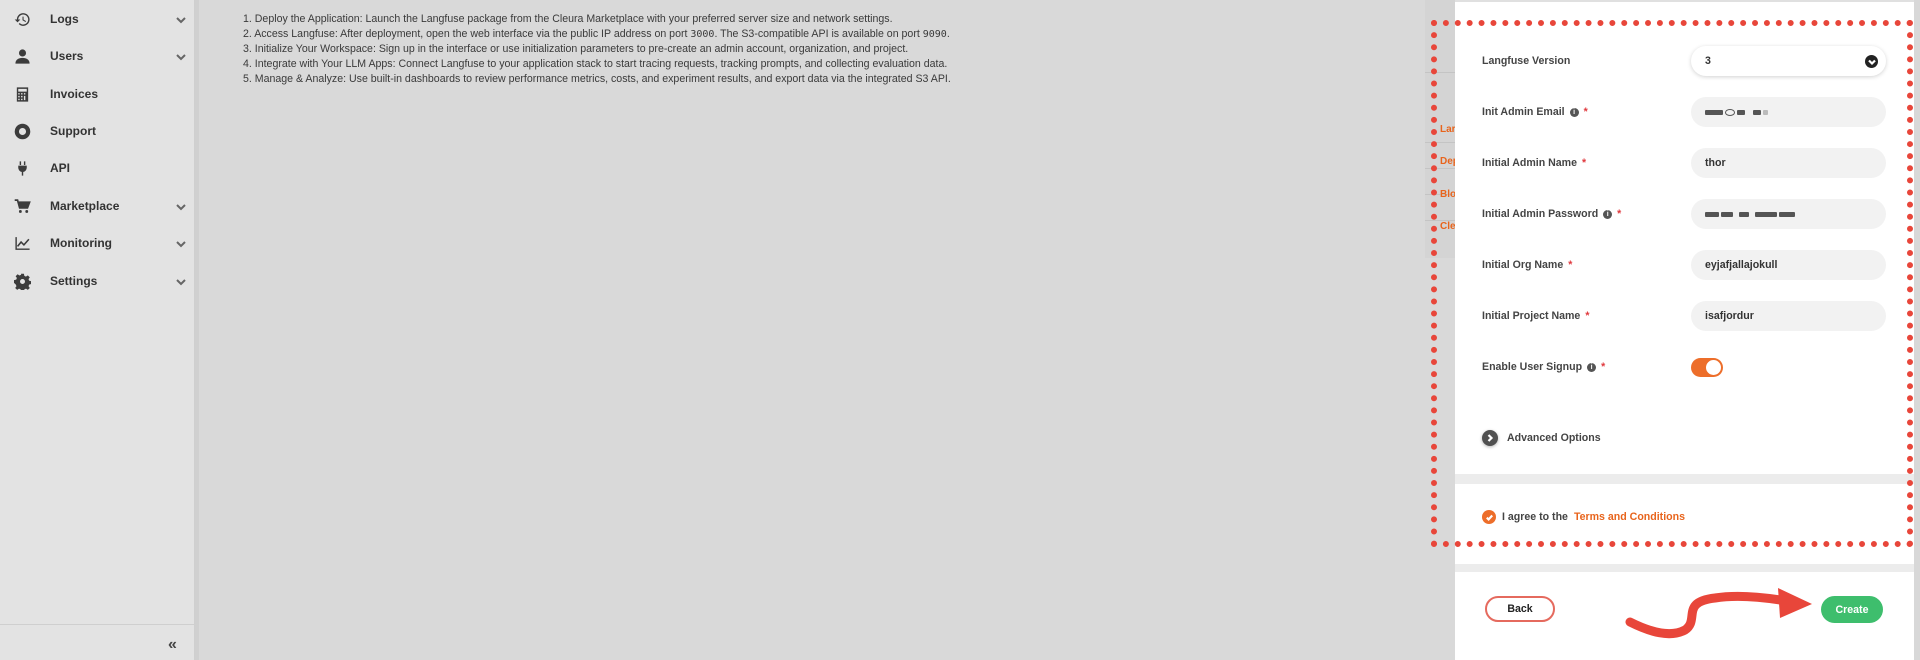 This screenshot has height=660, width=1920. I want to click on sidebar-divider, so click(97, 624).